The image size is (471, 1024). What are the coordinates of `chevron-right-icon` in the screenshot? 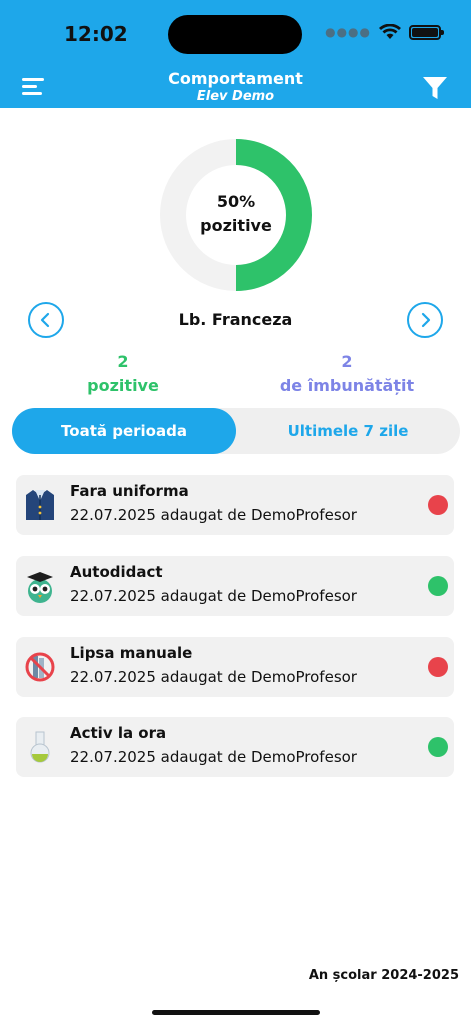 It's located at (426, 320).